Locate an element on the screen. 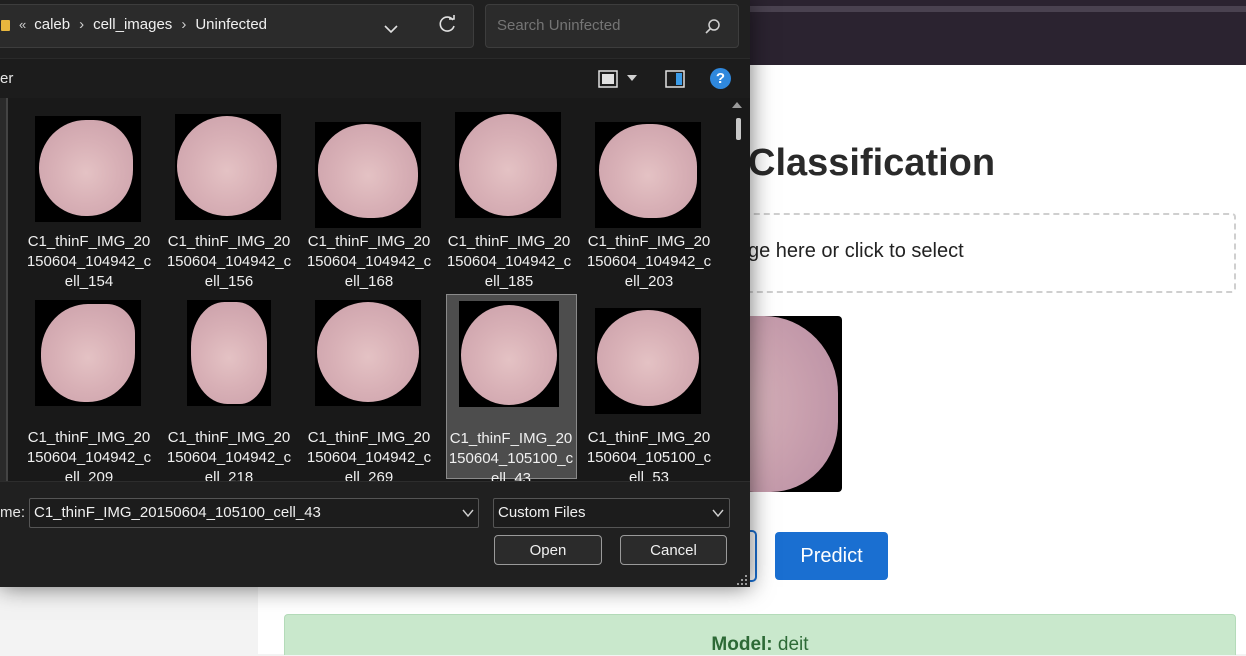 The image size is (1246, 656). result-label: Model: is located at coordinates (742, 644).